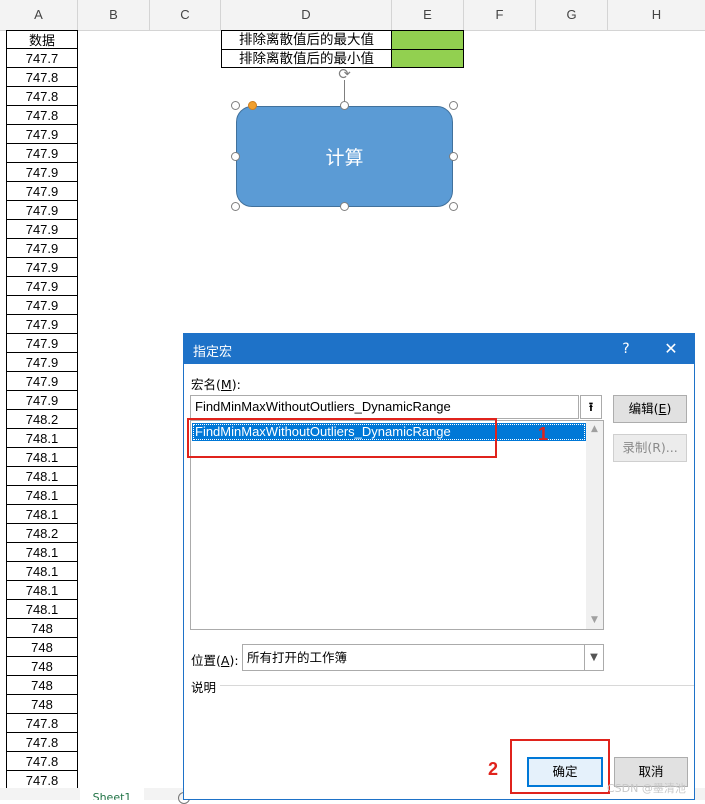 This screenshot has height=804, width=705. Describe the element at coordinates (213, 352) in the screenshot. I see `dialog-title: 指定宏` at that location.